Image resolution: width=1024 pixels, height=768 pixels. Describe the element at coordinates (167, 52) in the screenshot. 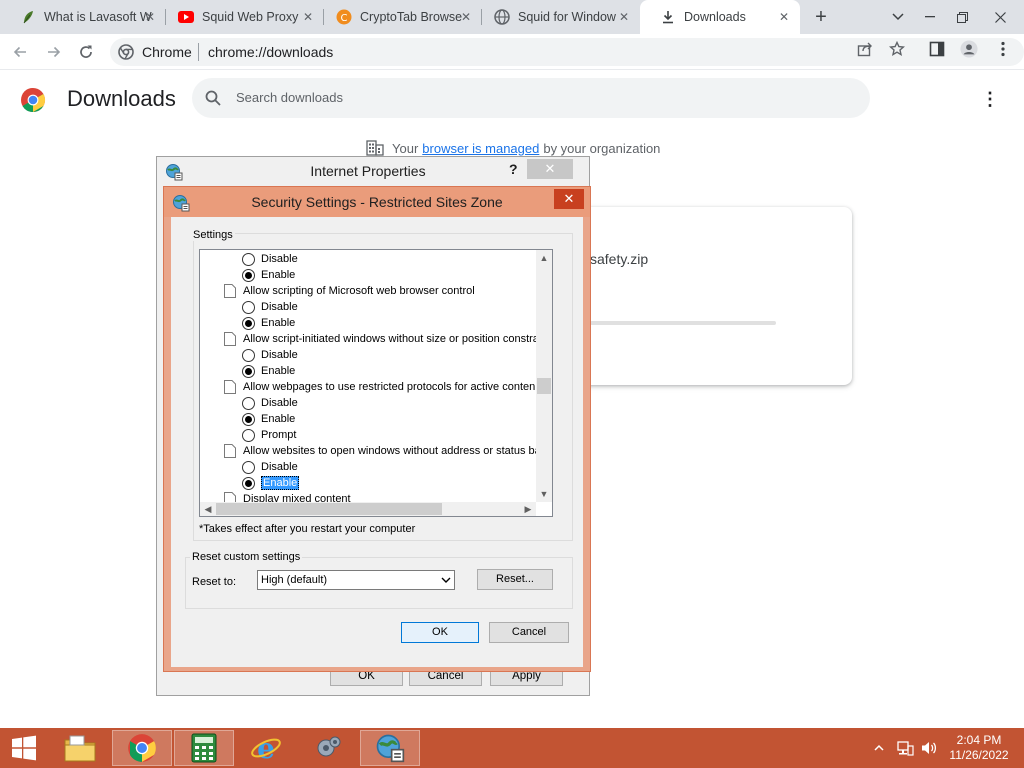

I see `site-label: Chrome` at that location.